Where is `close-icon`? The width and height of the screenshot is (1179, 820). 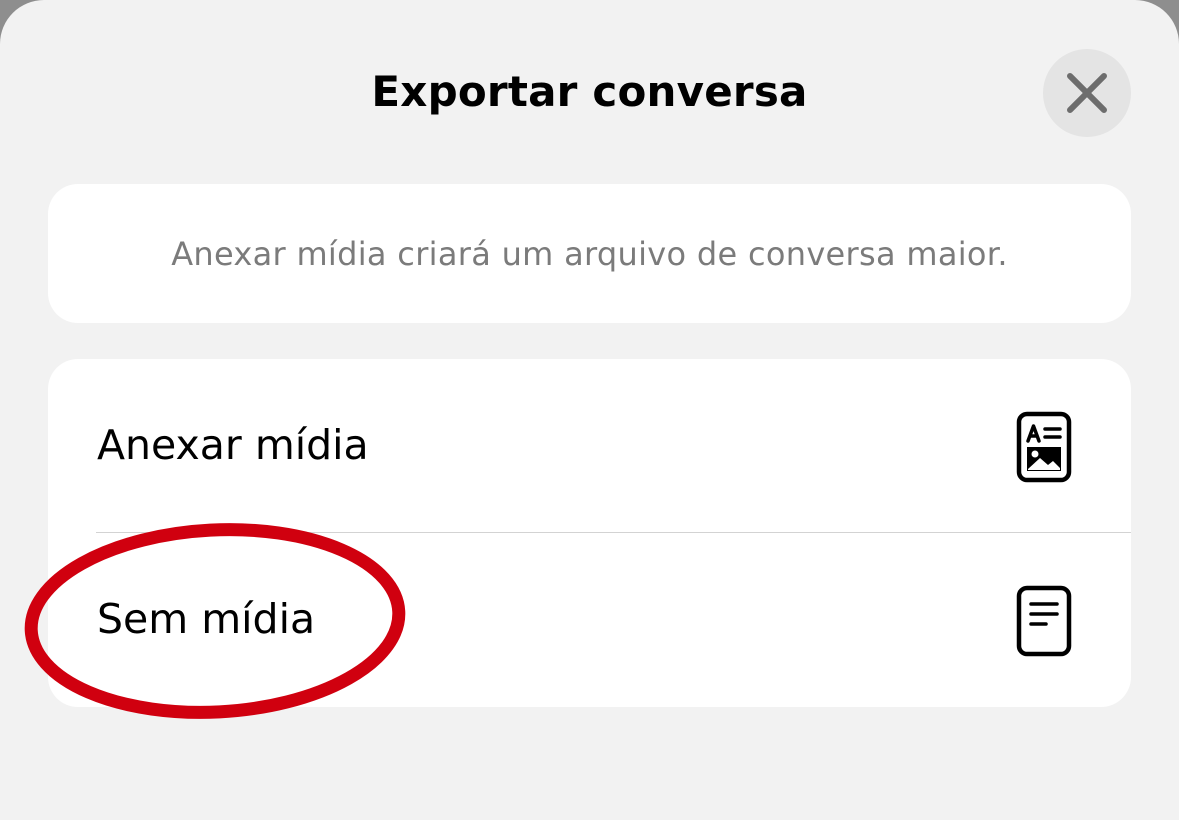
close-icon is located at coordinates (1087, 93).